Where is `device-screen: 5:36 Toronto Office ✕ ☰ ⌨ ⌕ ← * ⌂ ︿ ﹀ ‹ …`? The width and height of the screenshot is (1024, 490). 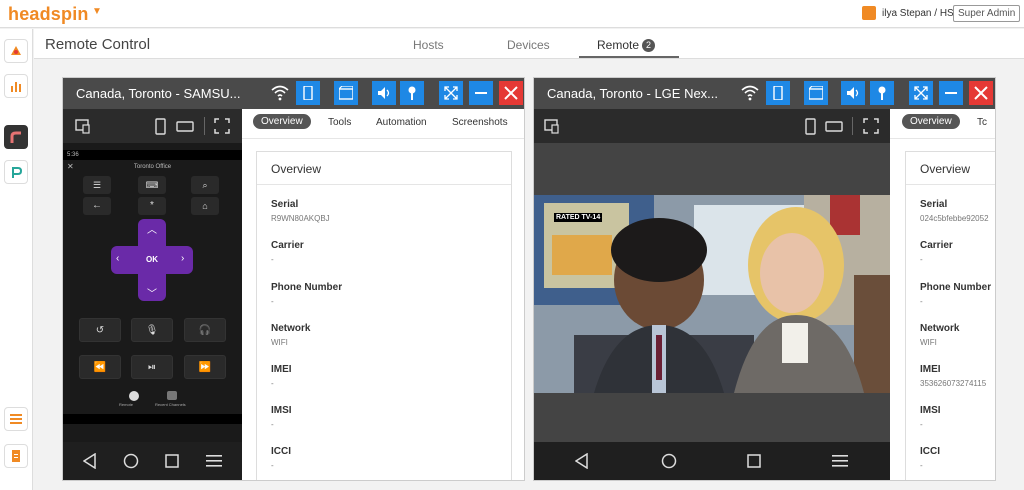
device-screen: 5:36 Toronto Office ✕ ☰ ⌨ ⌕ ← * ⌂ ︿ ﹀ ‹ … is located at coordinates (152, 293).